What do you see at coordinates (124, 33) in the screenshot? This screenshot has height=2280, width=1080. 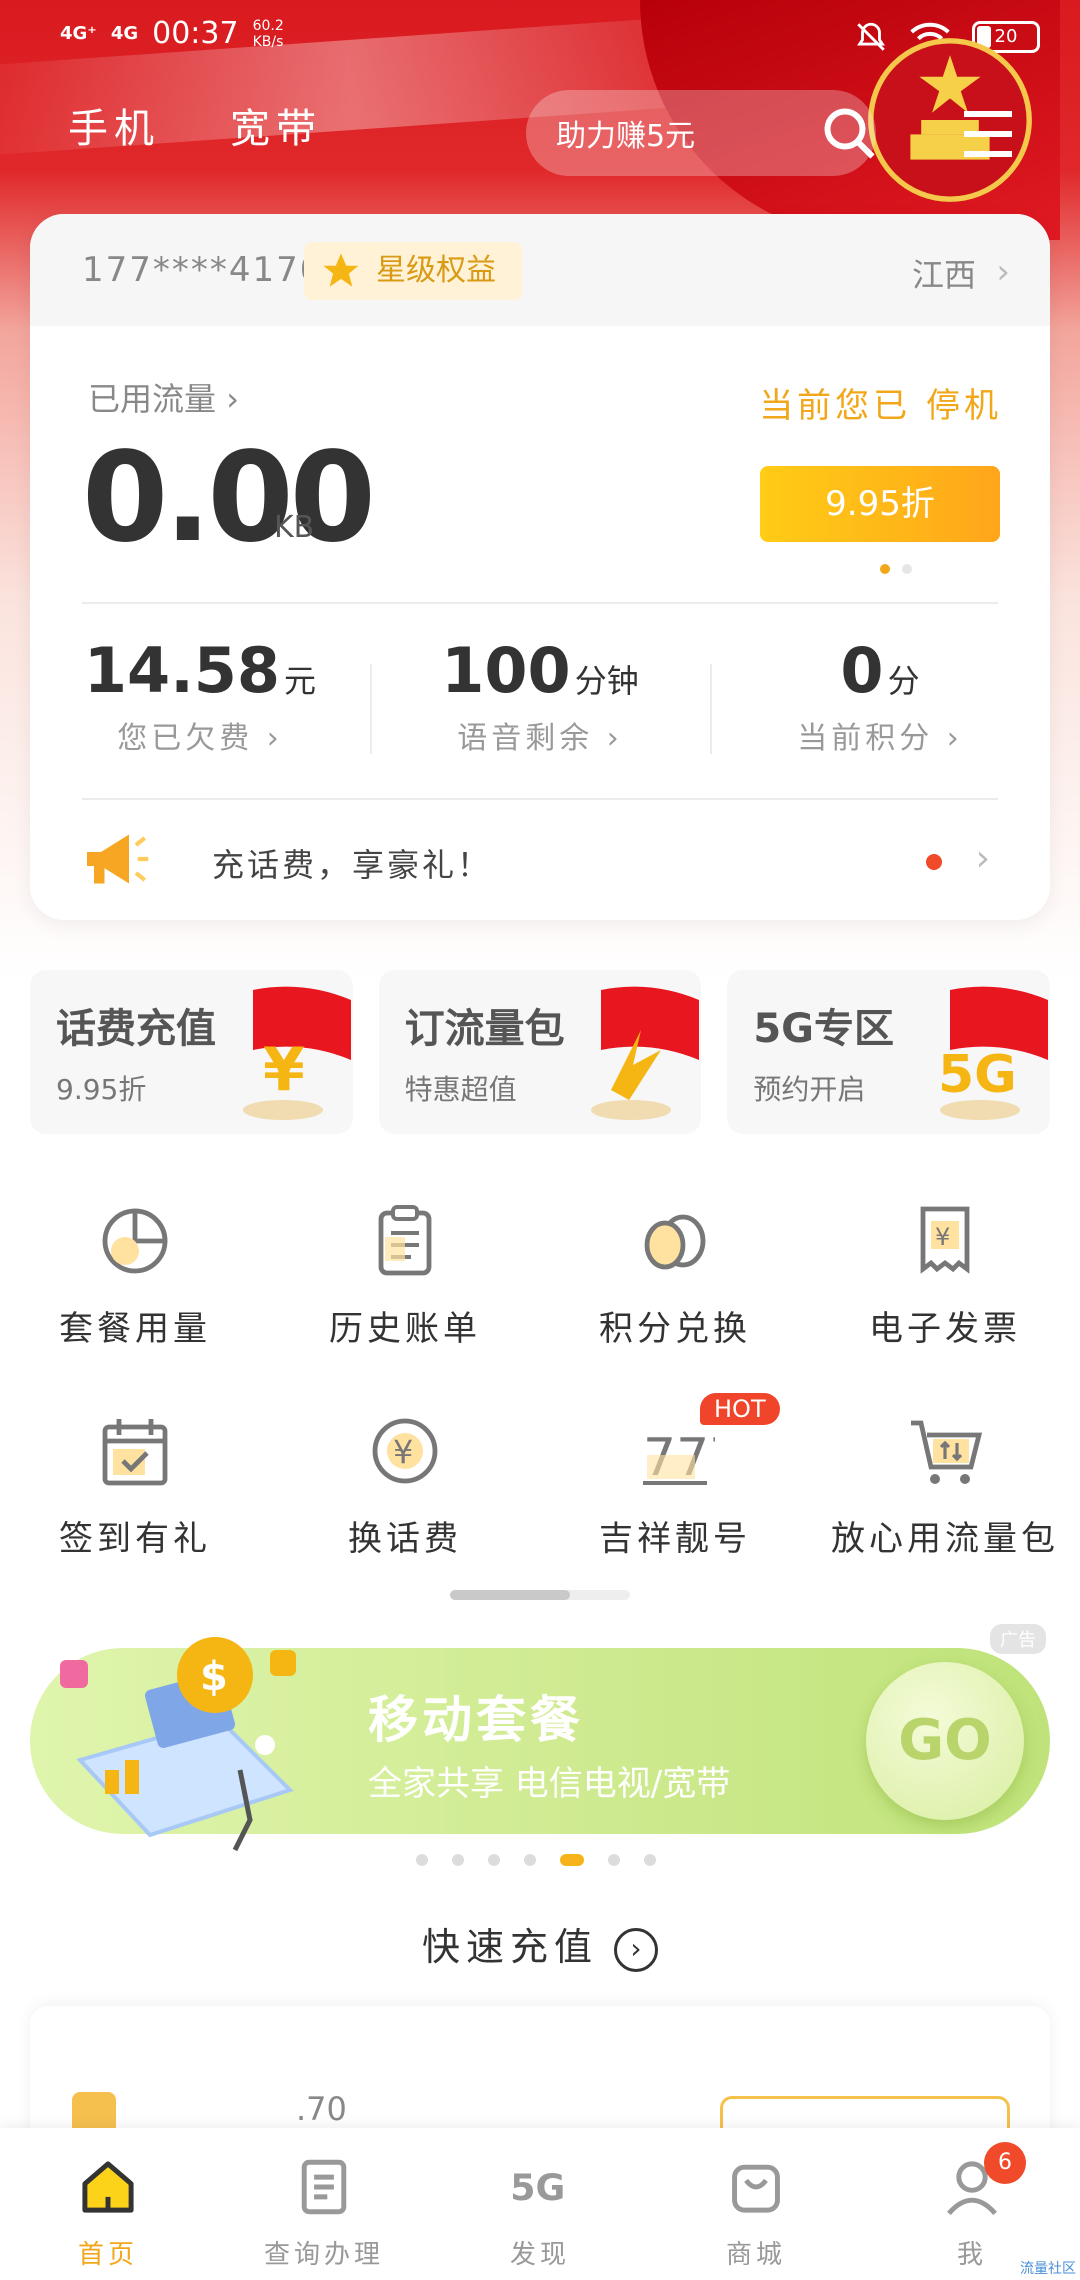 I see `network-indicator-2: 4G` at bounding box center [124, 33].